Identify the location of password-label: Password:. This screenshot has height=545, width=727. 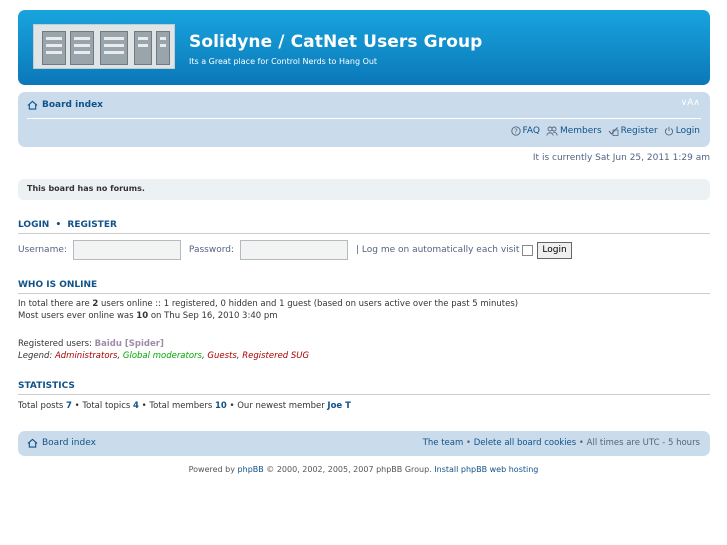
(211, 250).